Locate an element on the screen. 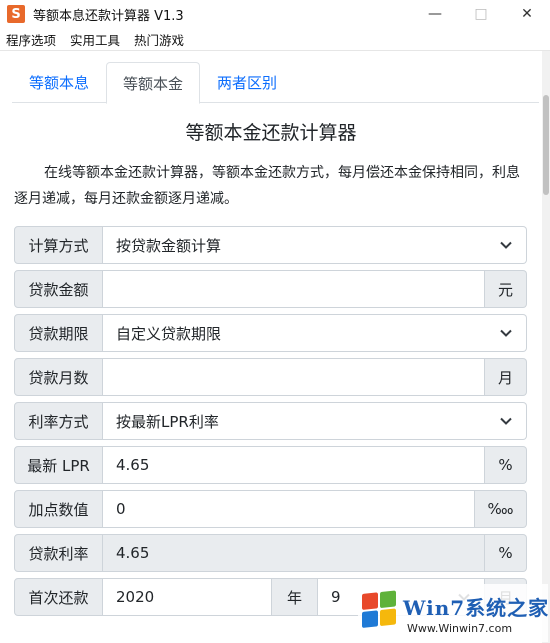 The width and height of the screenshot is (550, 643). tab-bar: 等额本息 等额本金 两者区别 is located at coordinates (275, 83).